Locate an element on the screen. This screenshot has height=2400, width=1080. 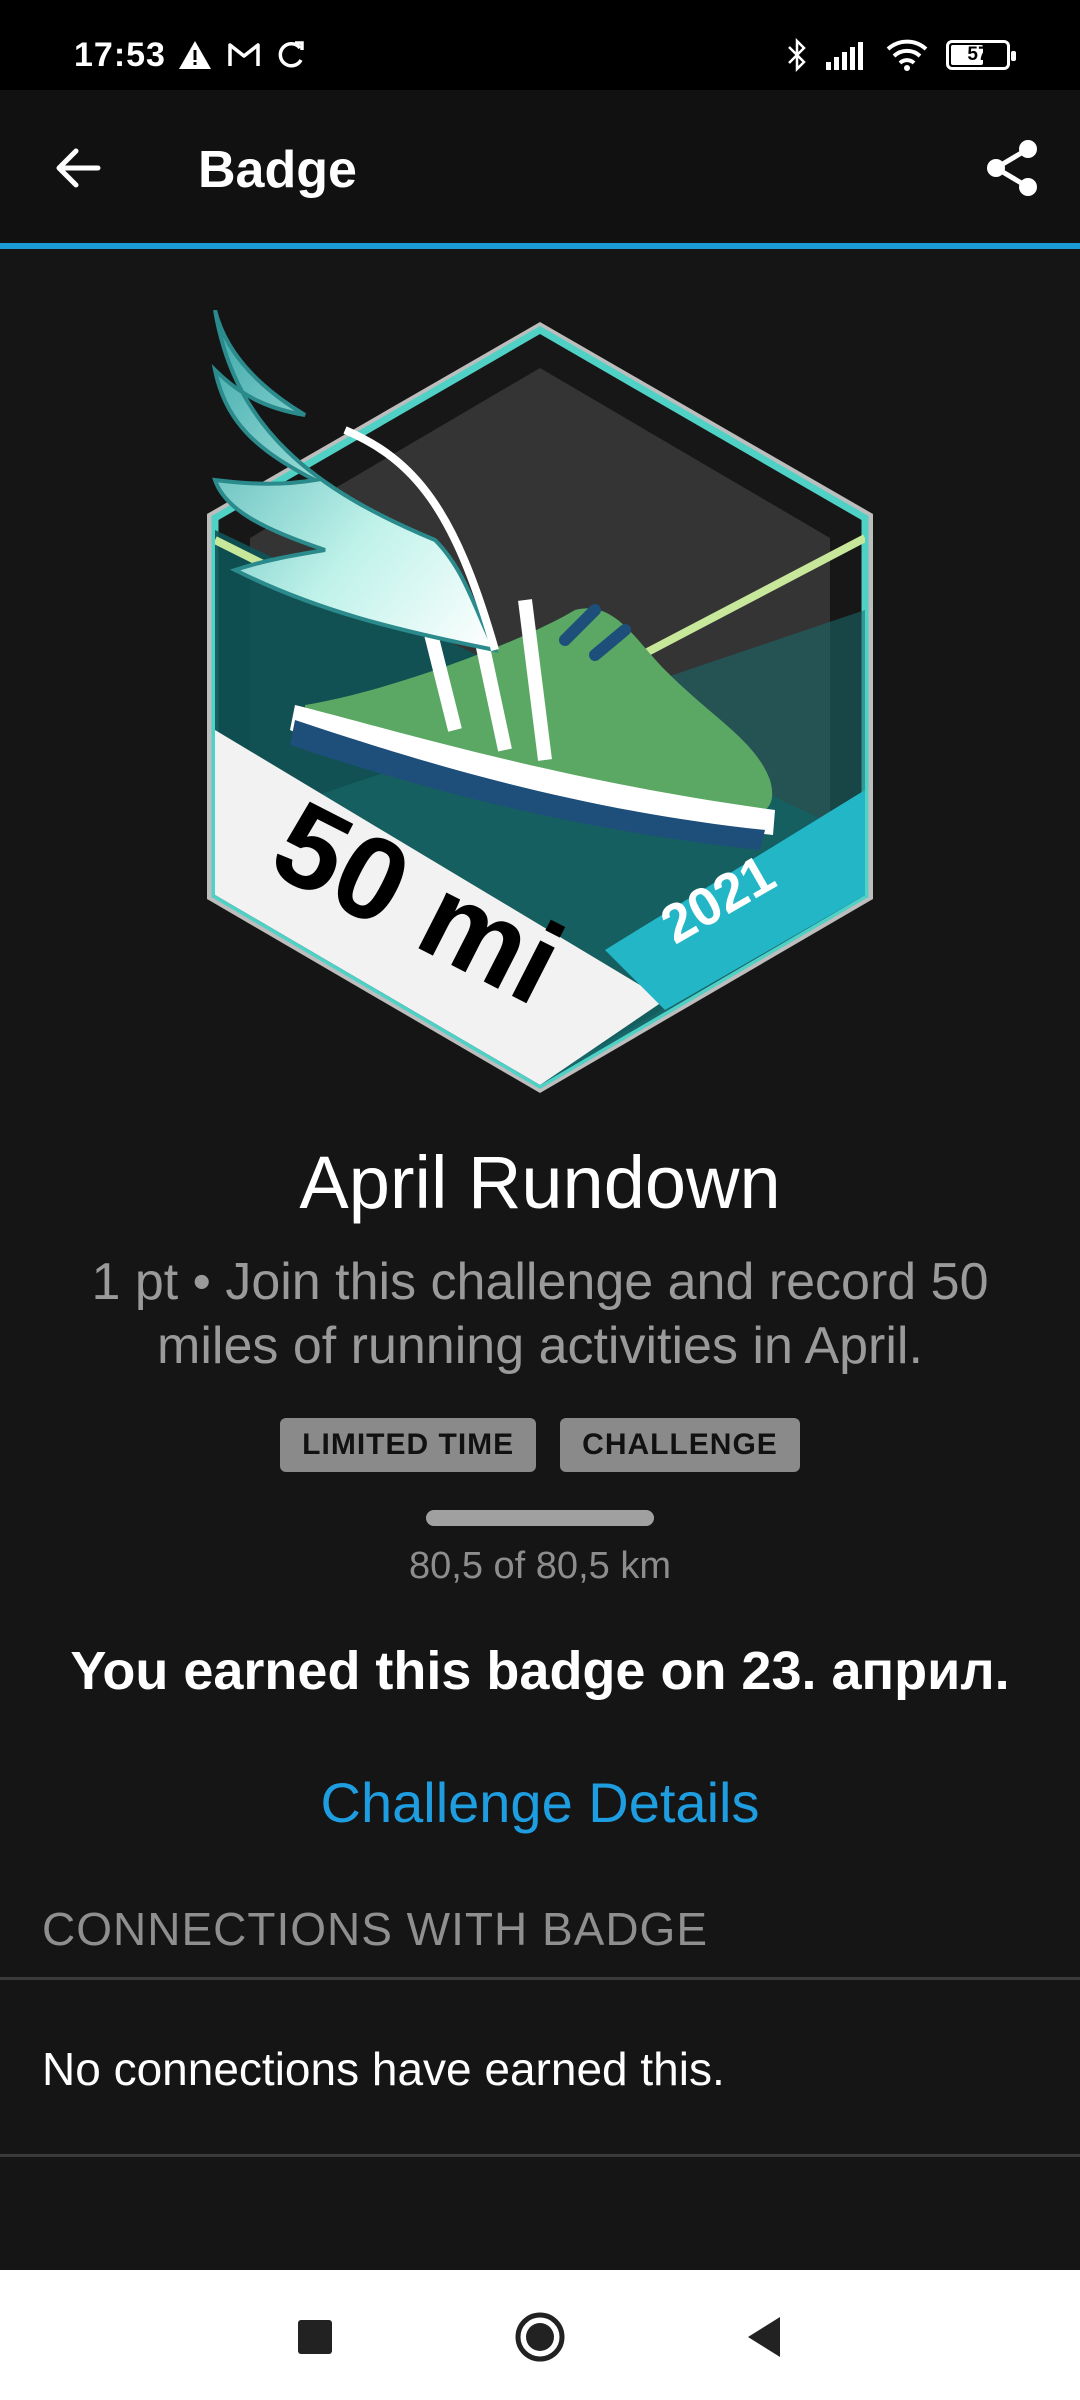
connections-section-header: CONNECTIONS WITH BADGE is located at coordinates (375, 1929).